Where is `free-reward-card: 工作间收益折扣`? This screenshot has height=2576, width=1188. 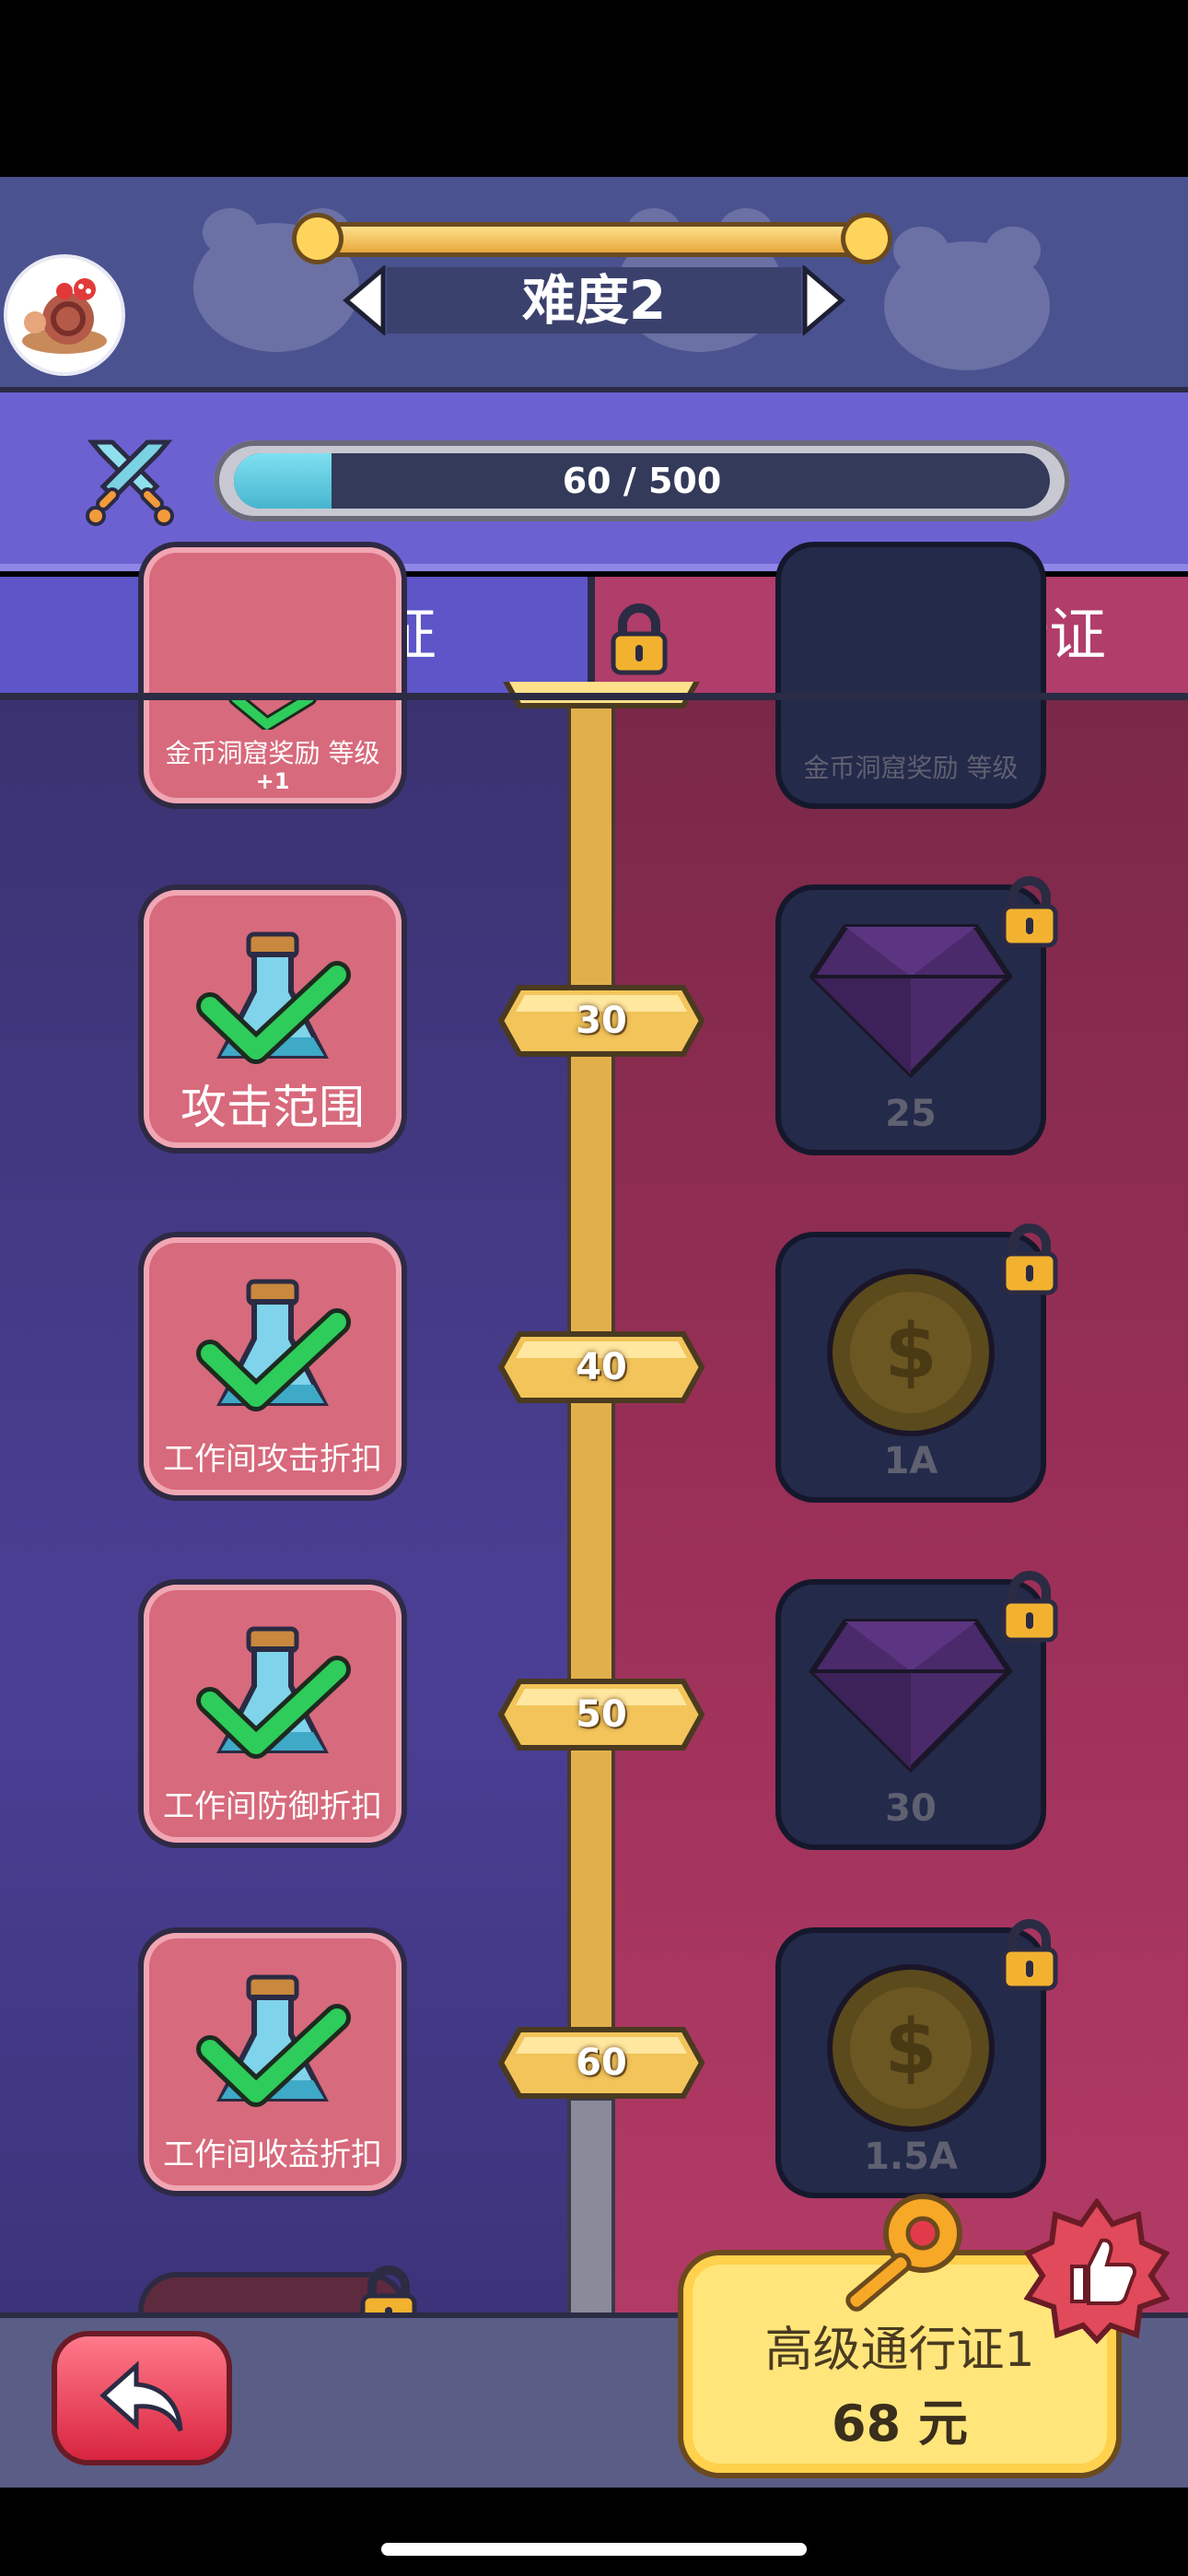
free-reward-card: 工作间收益折扣 is located at coordinates (273, 2062).